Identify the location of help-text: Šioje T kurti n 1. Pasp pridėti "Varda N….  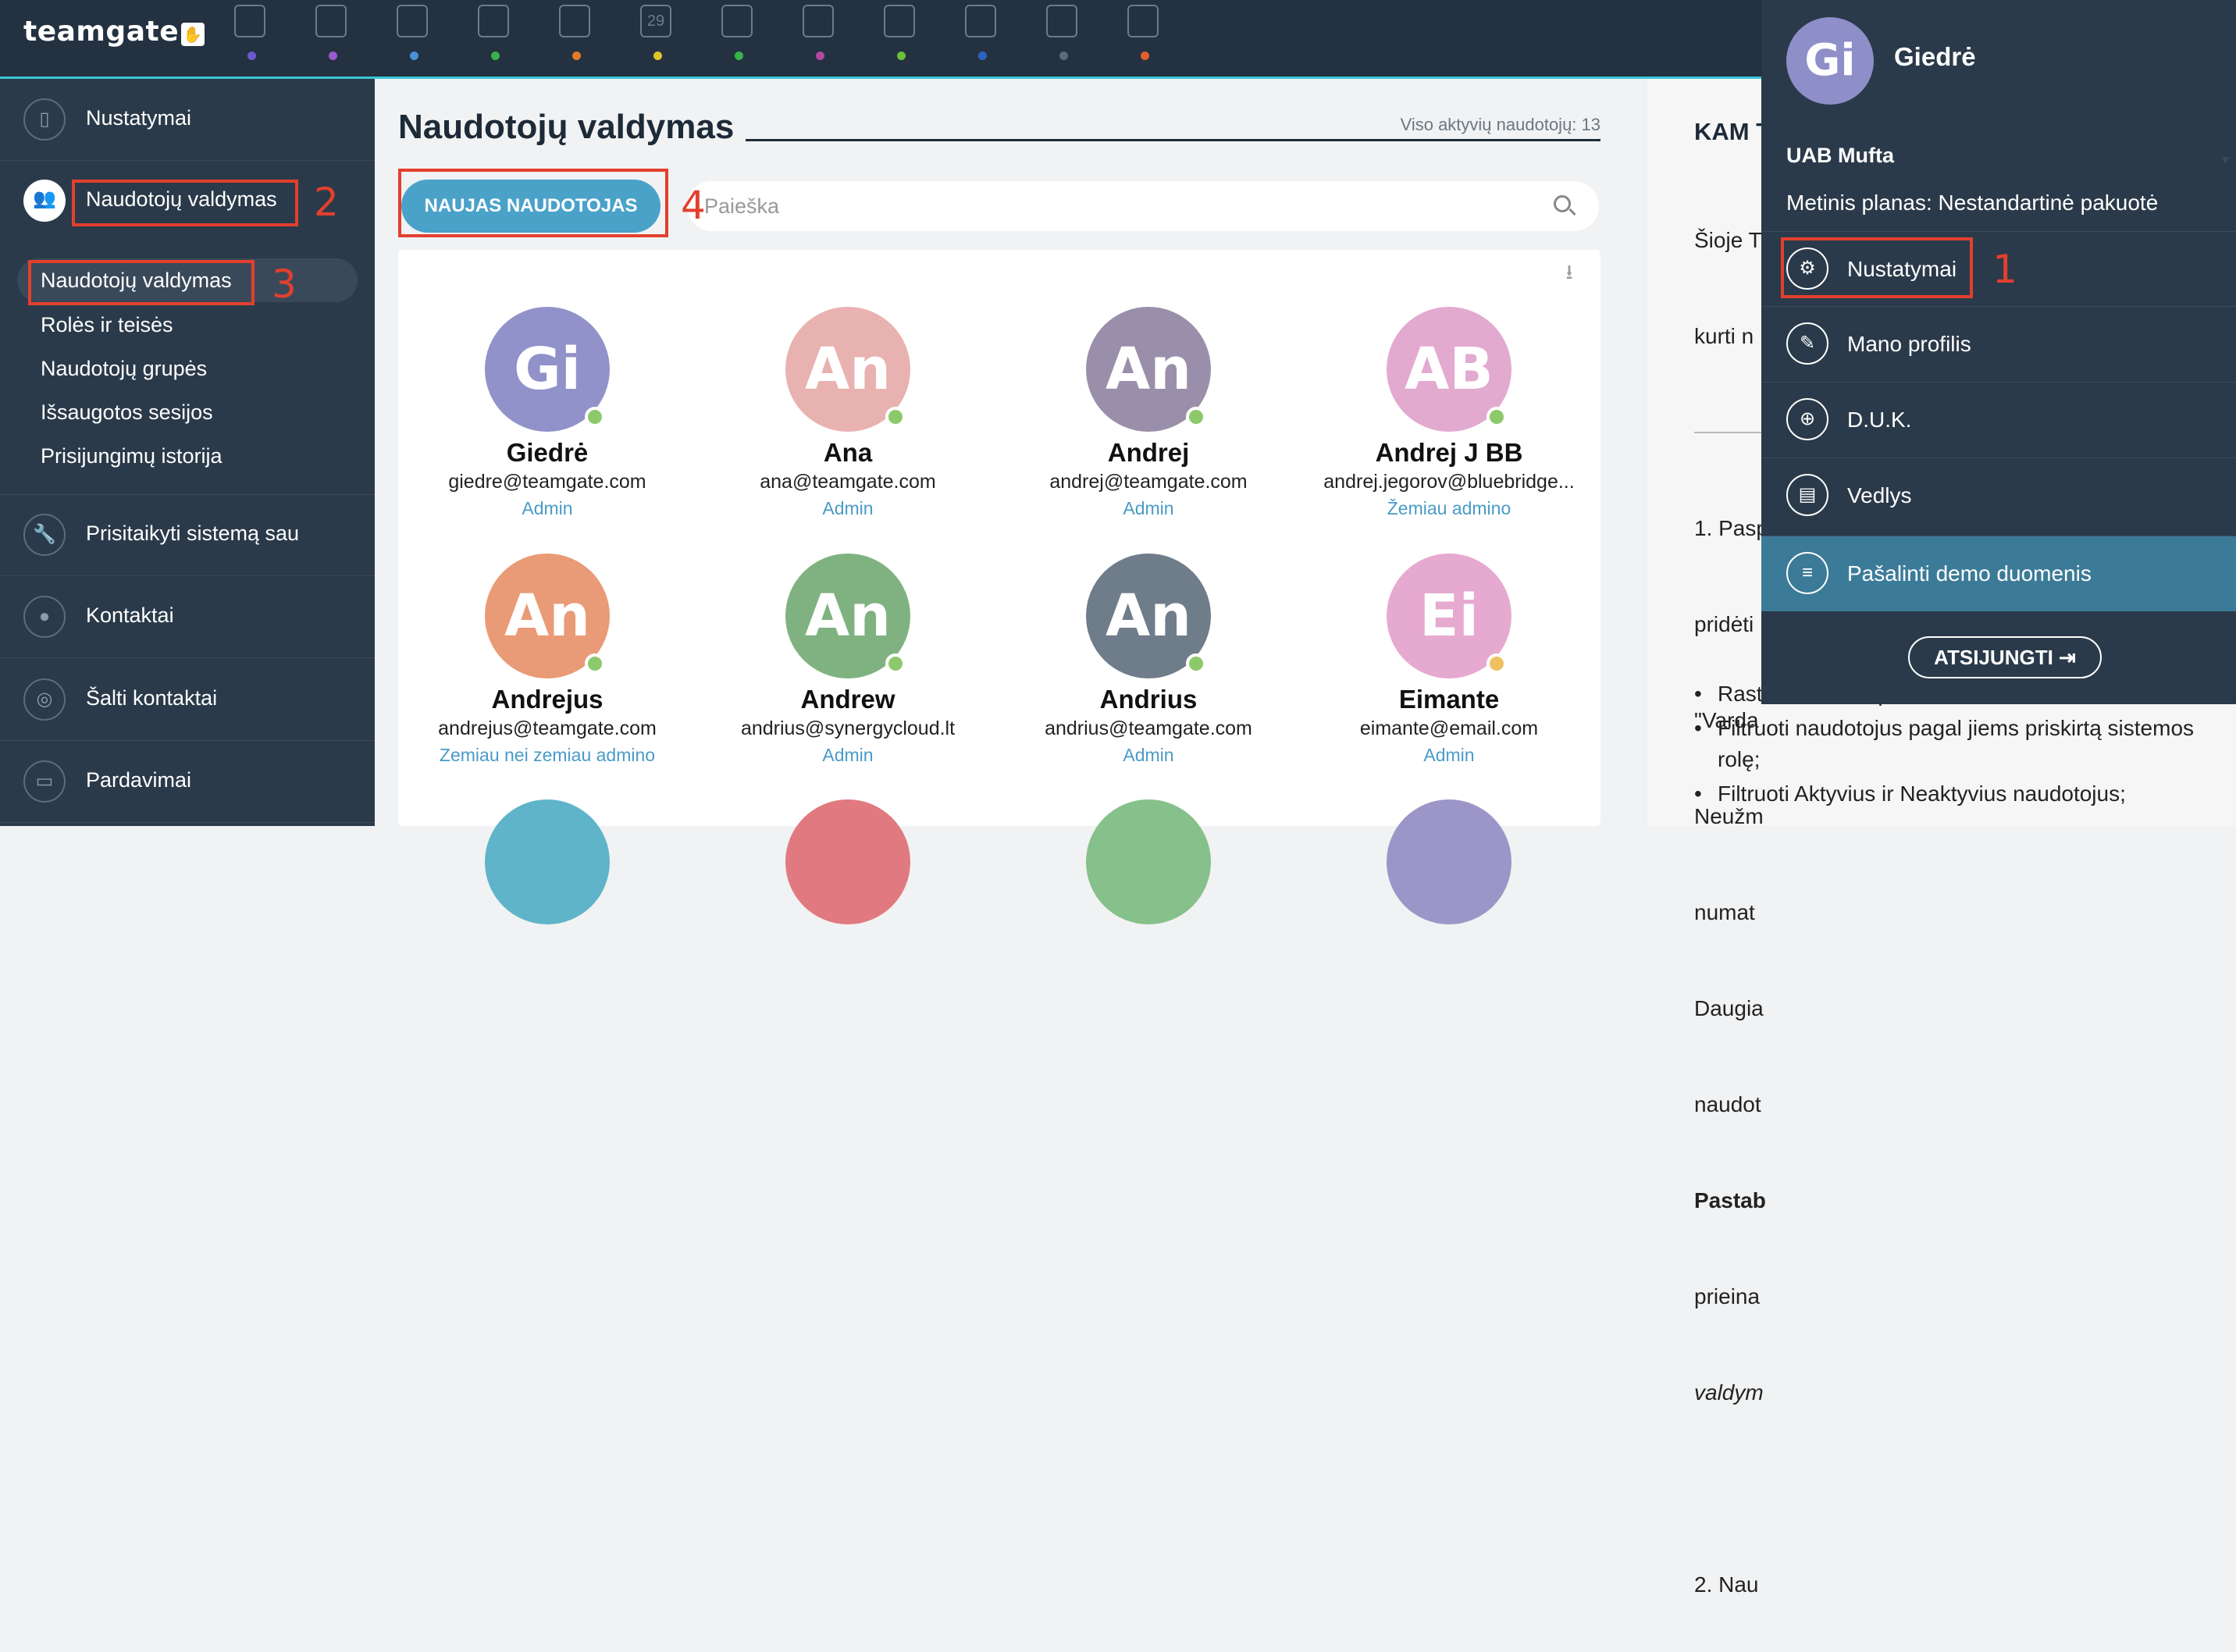
(1731, 913).